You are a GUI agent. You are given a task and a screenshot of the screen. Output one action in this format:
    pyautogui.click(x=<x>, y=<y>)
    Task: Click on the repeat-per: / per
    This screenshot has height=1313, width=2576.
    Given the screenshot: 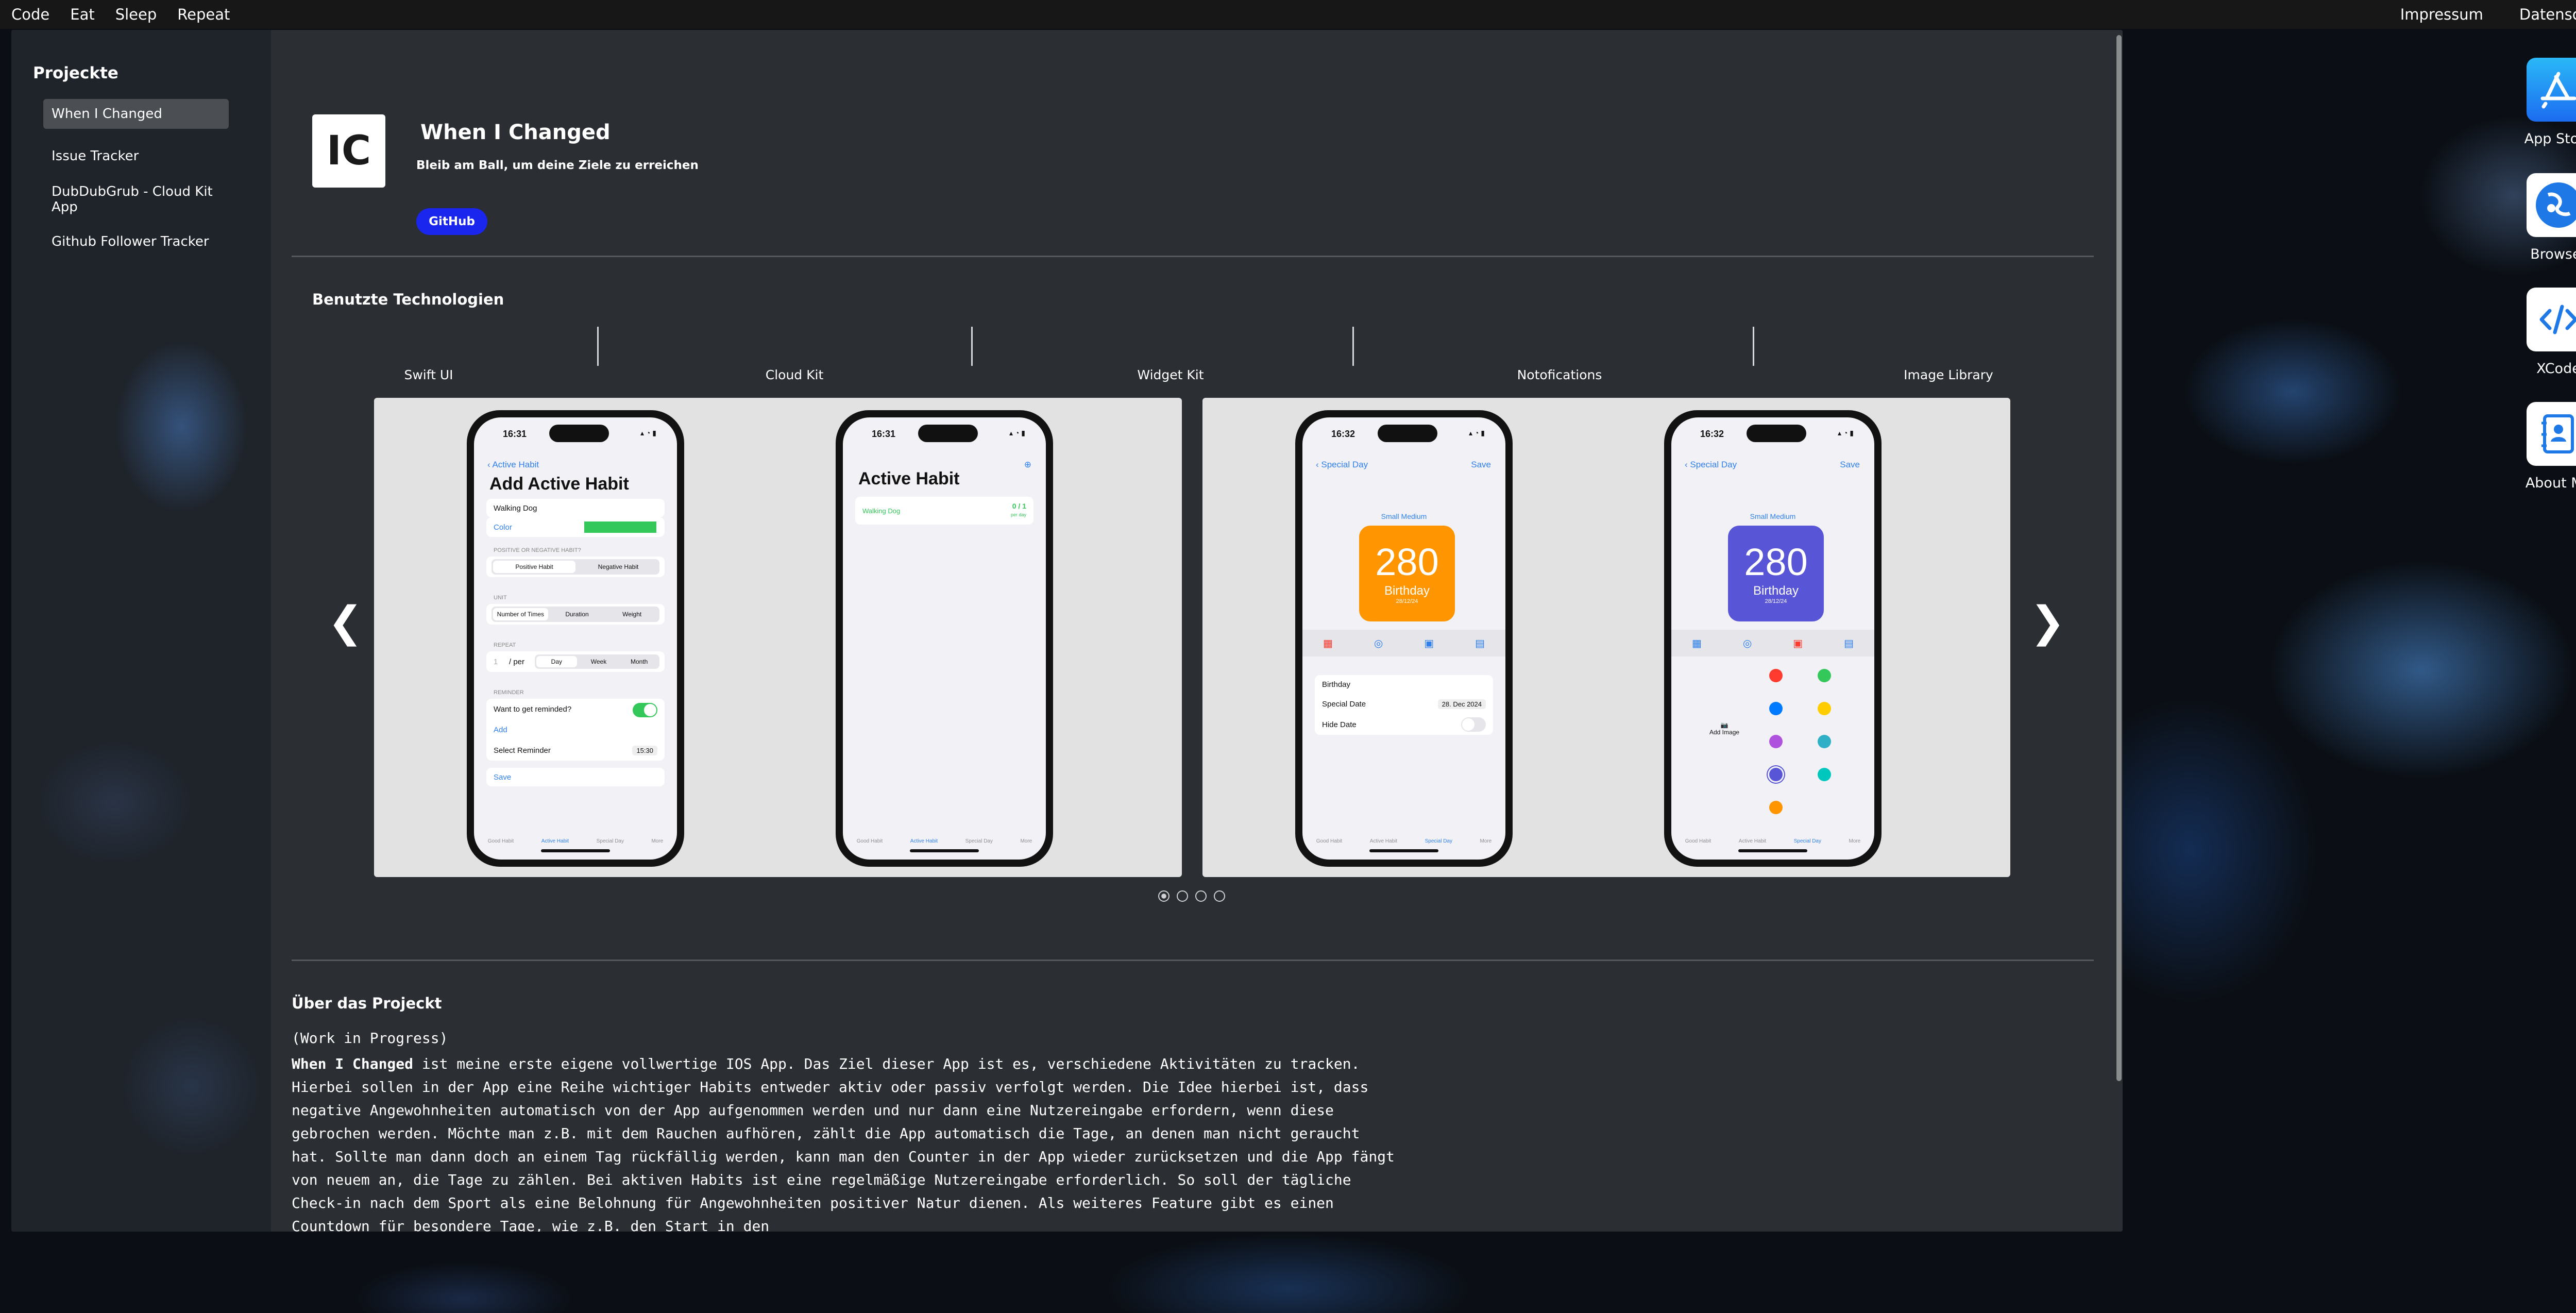 What is the action you would take?
    pyautogui.click(x=517, y=661)
    